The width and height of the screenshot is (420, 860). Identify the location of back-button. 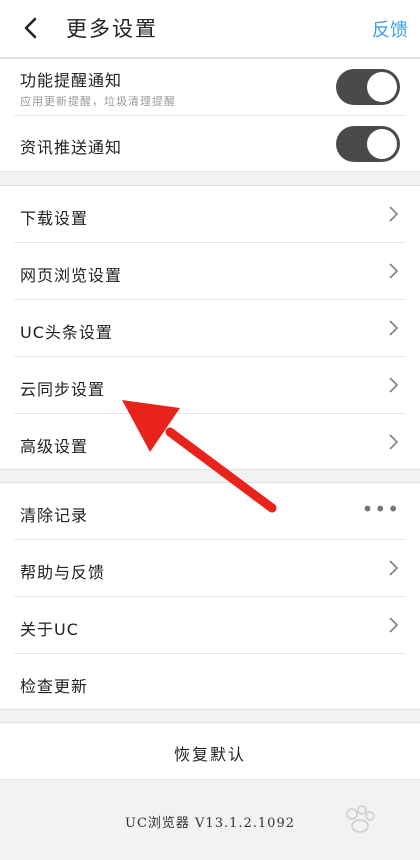
(32, 28).